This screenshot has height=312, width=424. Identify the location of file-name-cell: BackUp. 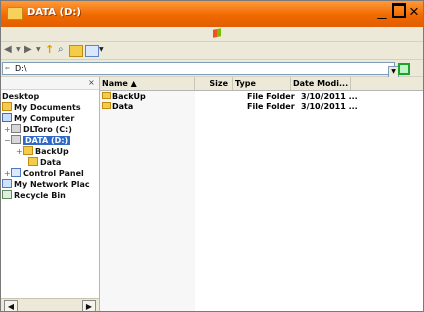
(124, 97).